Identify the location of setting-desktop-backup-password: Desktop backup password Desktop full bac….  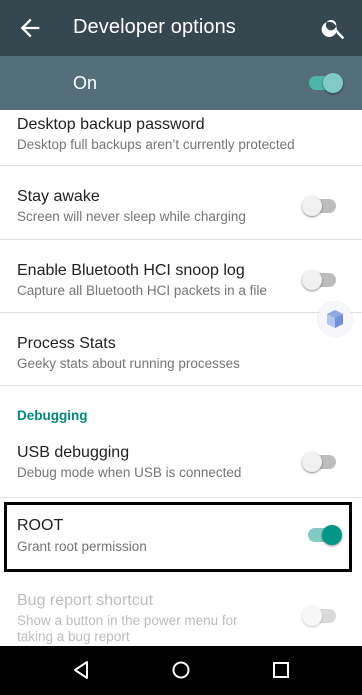
(181, 137).